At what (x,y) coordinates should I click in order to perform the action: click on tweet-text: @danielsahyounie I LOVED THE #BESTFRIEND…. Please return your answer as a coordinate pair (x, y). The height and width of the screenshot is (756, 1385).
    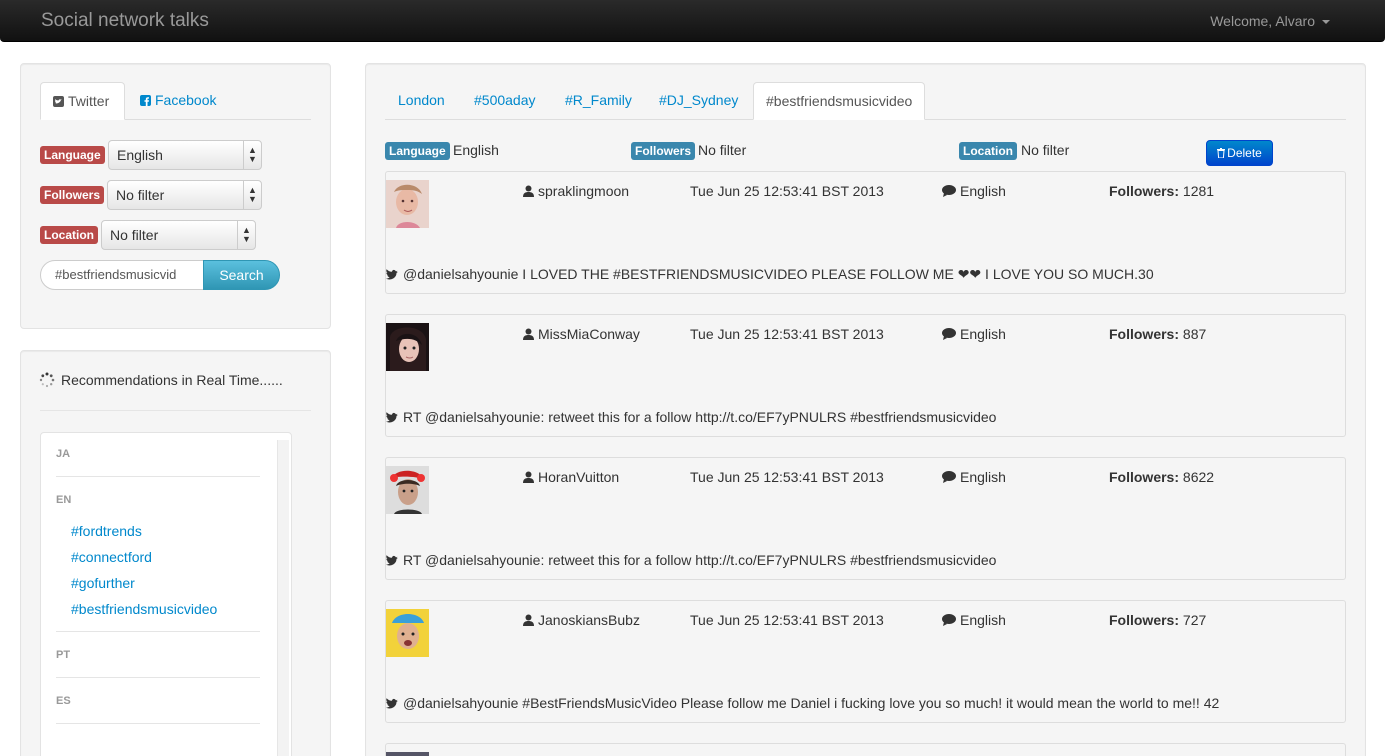
    Looking at the image, I should click on (770, 274).